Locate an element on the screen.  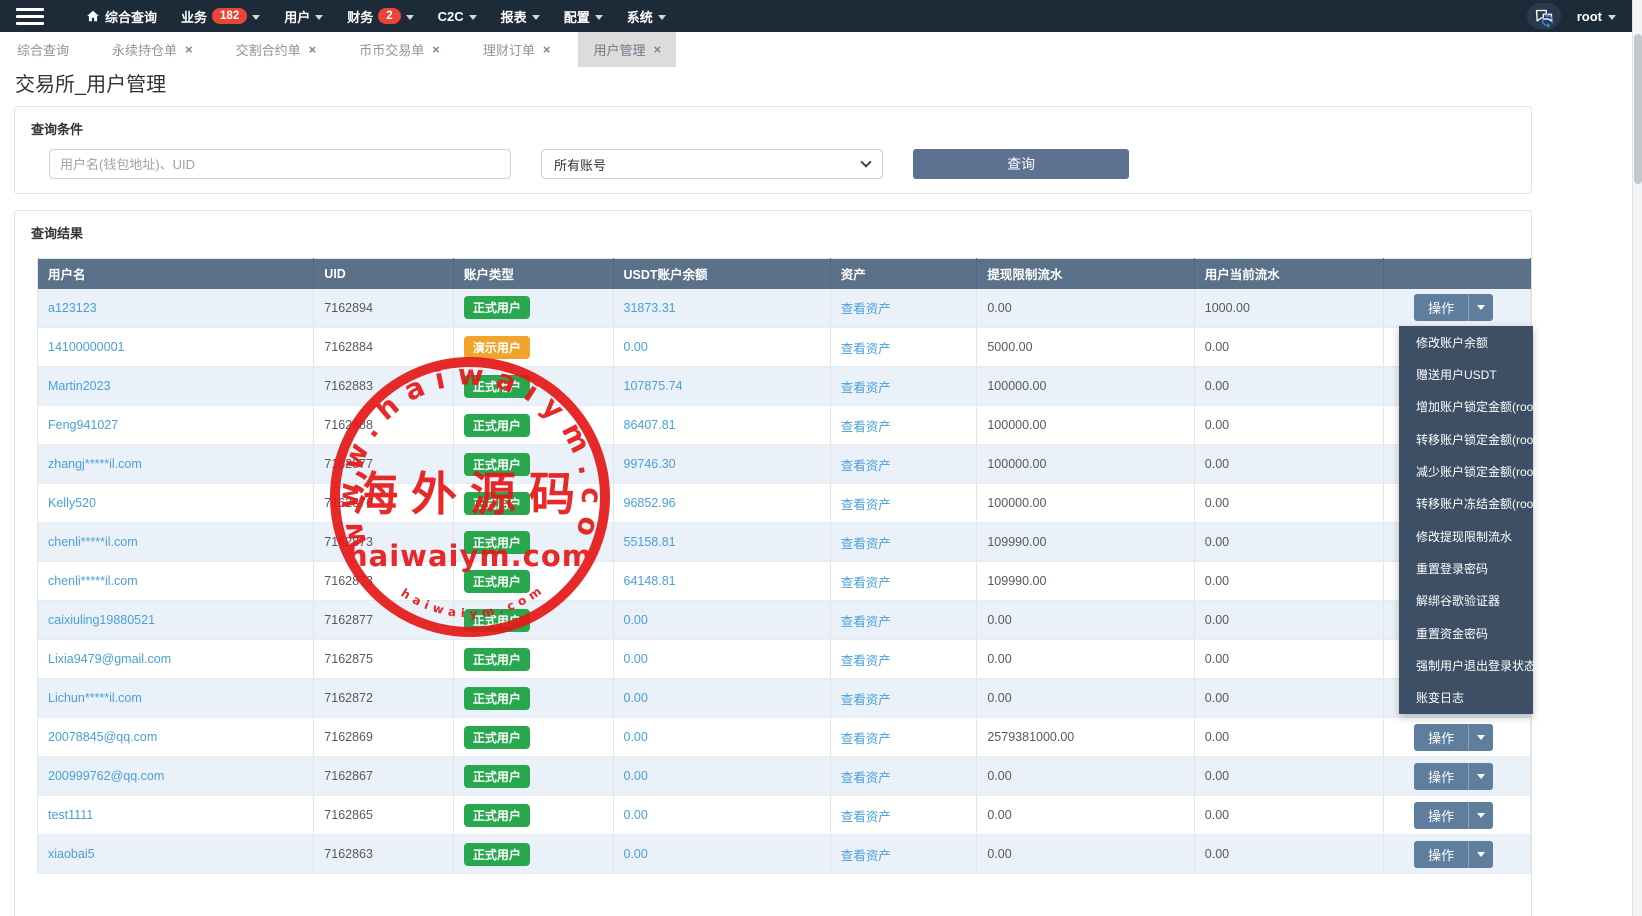
username-link: Martin2023 is located at coordinates (79, 386).